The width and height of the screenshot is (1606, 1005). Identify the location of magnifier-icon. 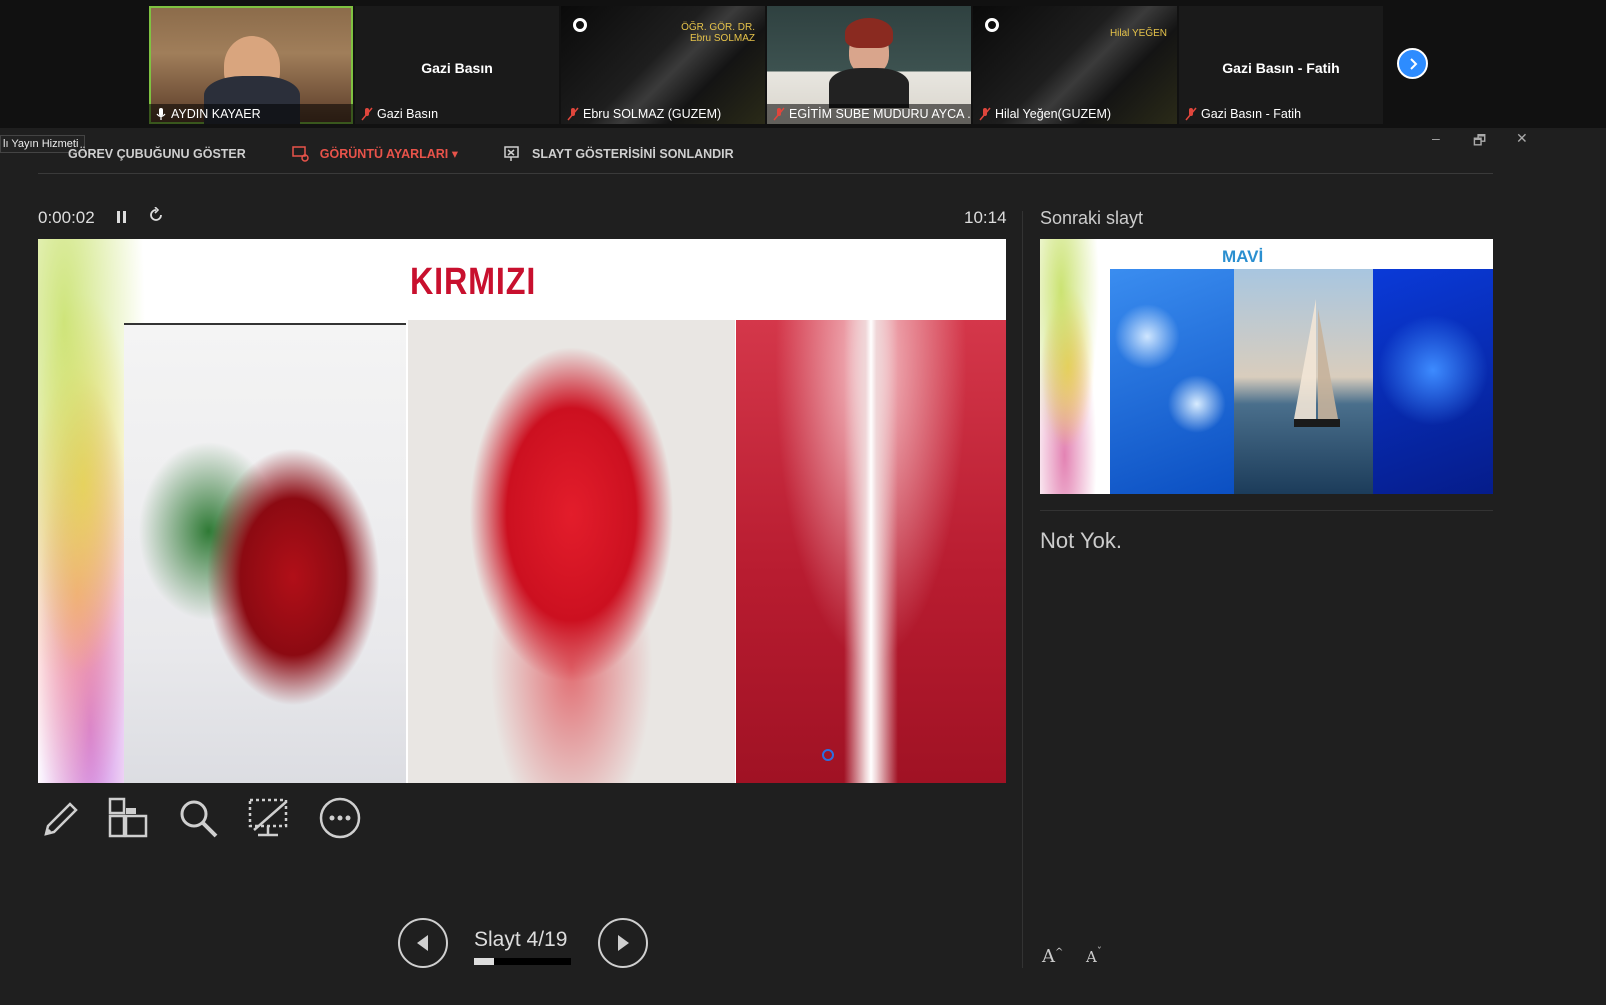
(199, 819).